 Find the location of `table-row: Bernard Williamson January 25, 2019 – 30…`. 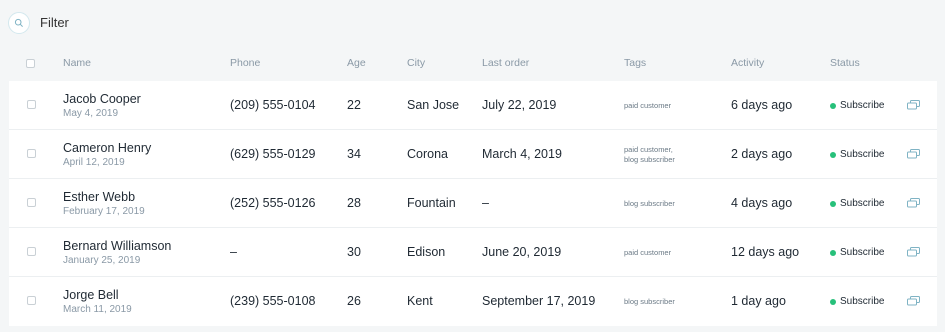

table-row: Bernard Williamson January 25, 2019 – 30… is located at coordinates (473, 252).